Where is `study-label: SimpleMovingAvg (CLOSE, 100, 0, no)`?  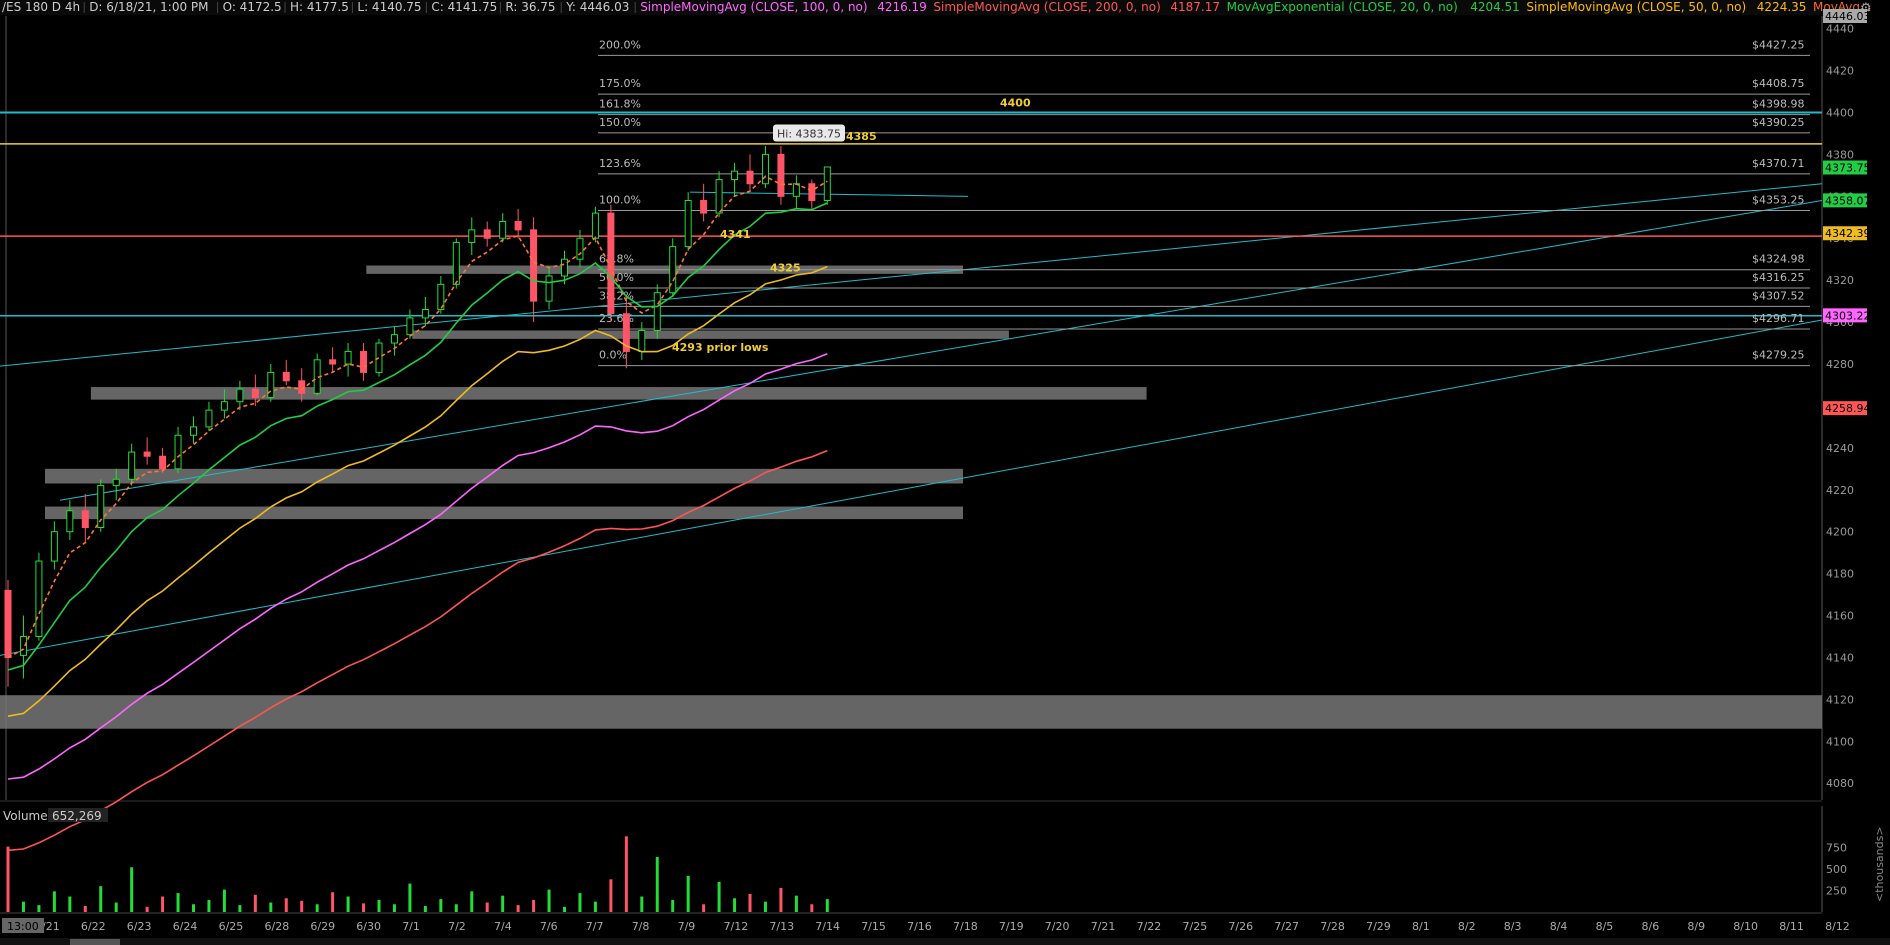
study-label: SimpleMovingAvg (CLOSE, 100, 0, no) is located at coordinates (753, 7).